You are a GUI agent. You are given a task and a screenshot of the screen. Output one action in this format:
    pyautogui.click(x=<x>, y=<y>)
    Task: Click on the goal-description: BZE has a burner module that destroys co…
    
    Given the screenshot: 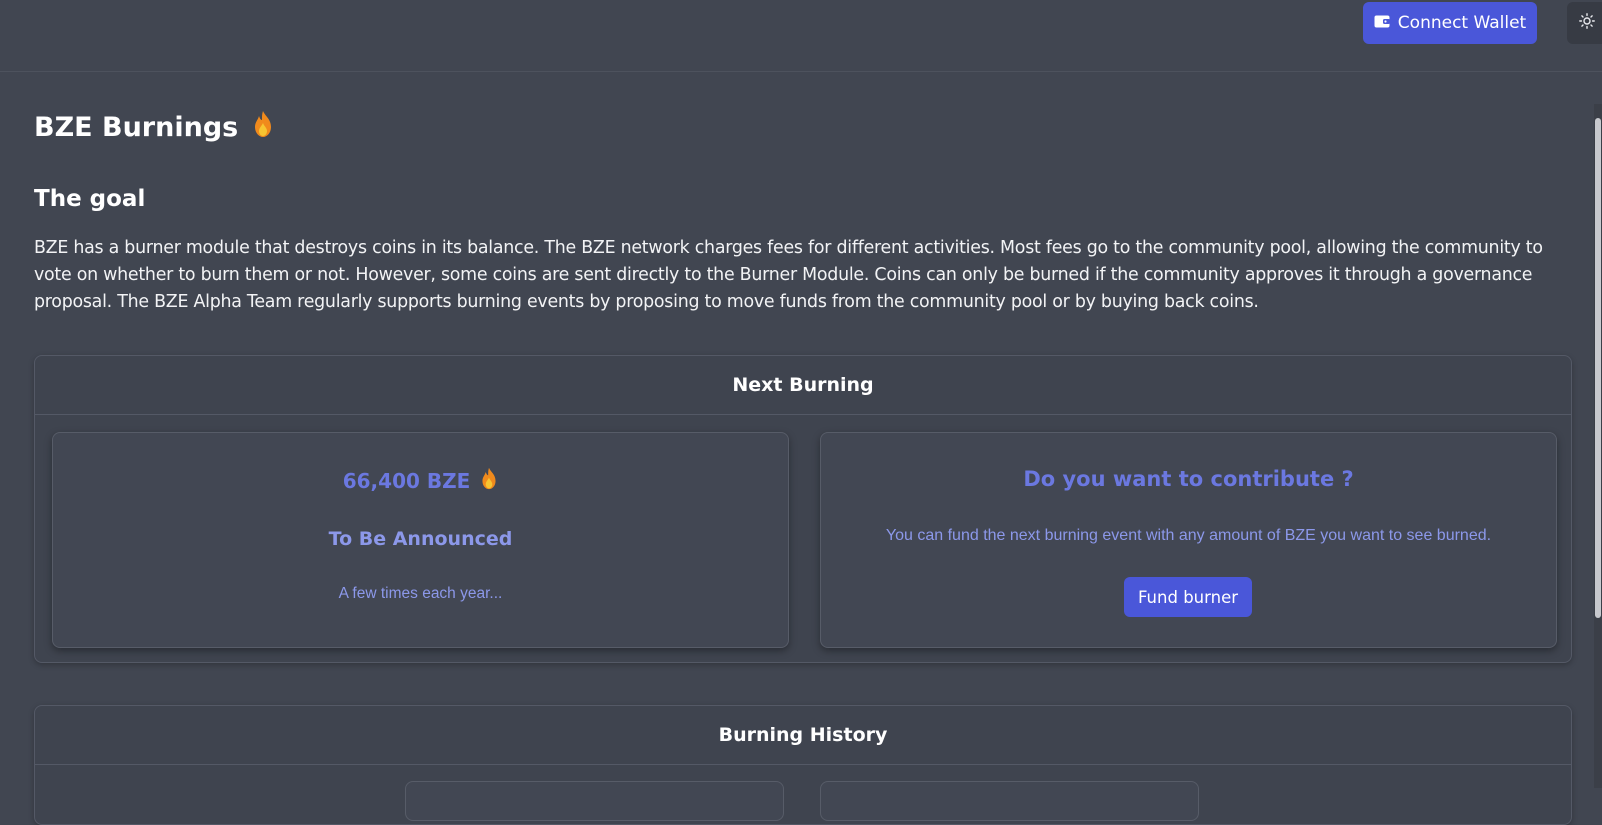 What is the action you would take?
    pyautogui.click(x=788, y=275)
    